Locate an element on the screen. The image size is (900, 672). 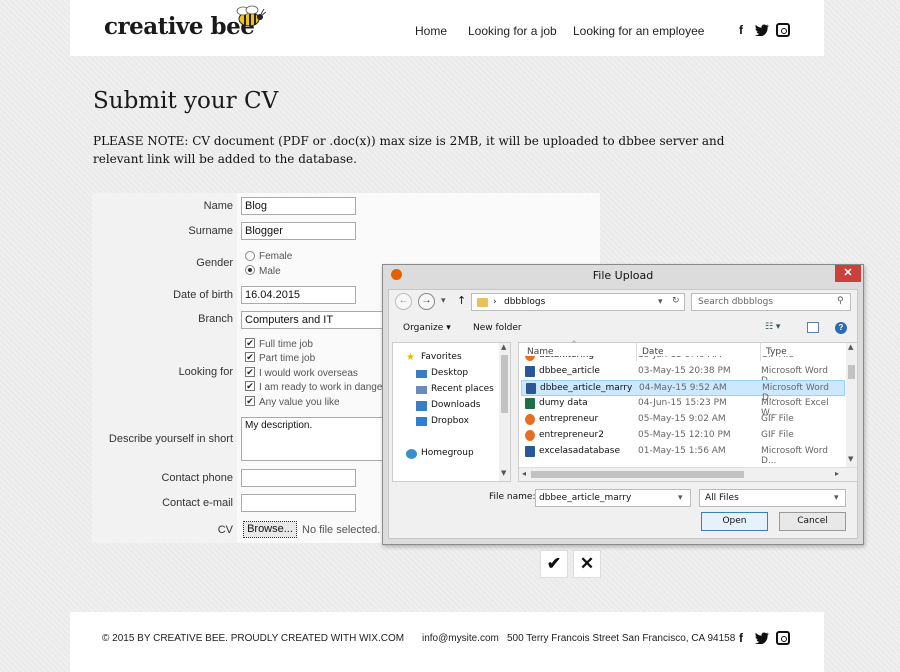
file-name-input: dbbee_article_marry ▾ is located at coordinates (613, 498).